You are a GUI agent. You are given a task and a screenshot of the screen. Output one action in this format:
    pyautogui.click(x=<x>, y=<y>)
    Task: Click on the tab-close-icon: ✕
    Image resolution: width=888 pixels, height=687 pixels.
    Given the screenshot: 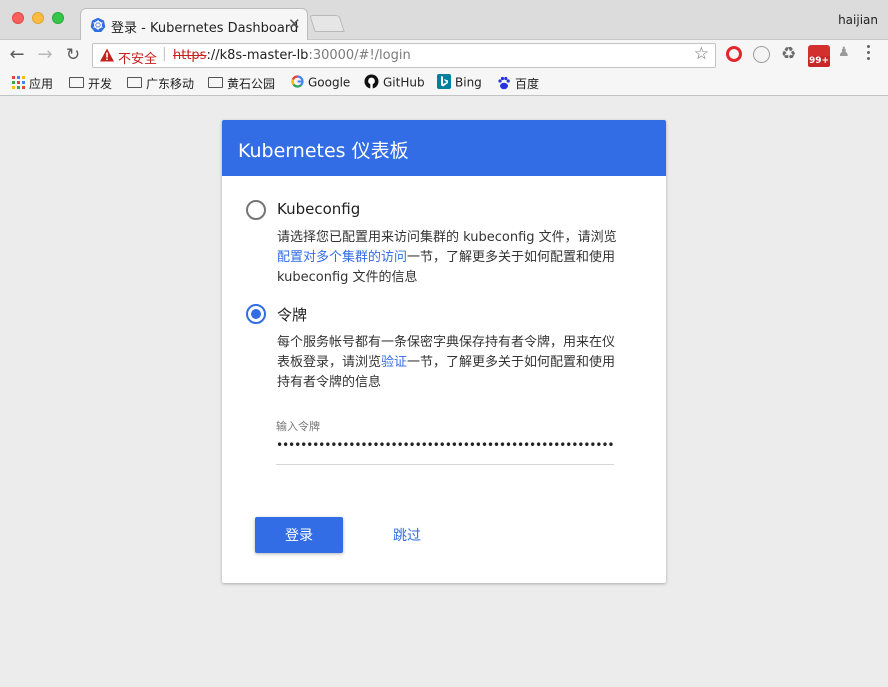 What is the action you would take?
    pyautogui.click(x=294, y=24)
    